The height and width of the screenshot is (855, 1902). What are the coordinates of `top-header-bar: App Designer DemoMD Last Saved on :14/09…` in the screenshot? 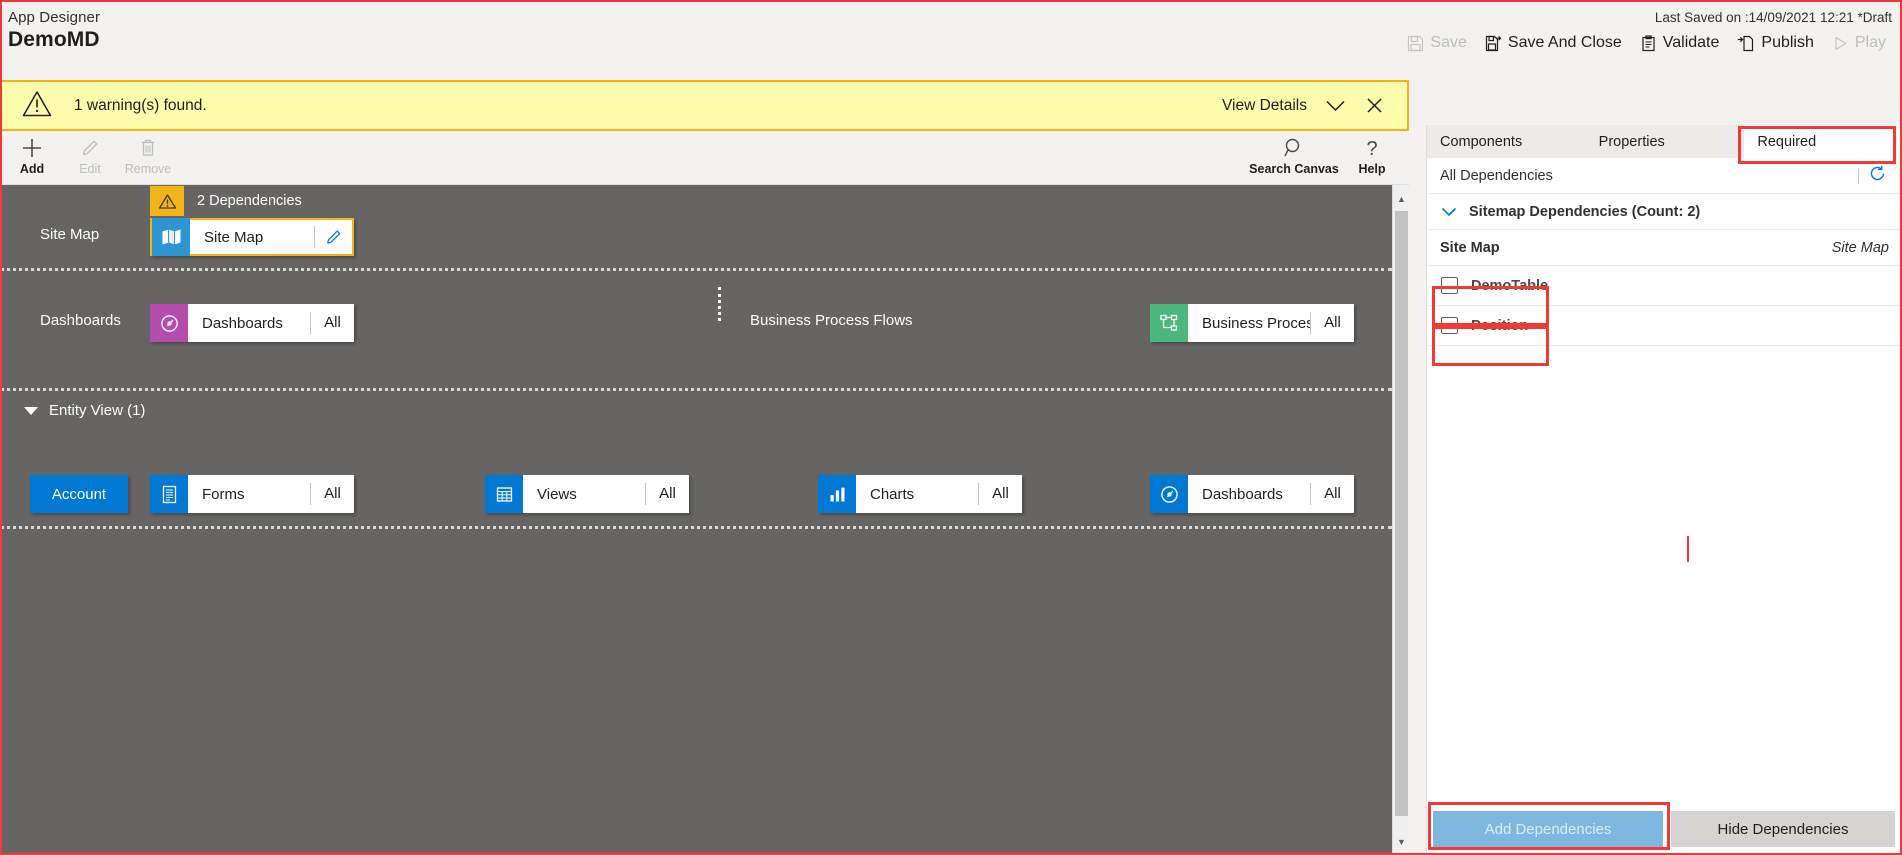 It's located at (951, 34).